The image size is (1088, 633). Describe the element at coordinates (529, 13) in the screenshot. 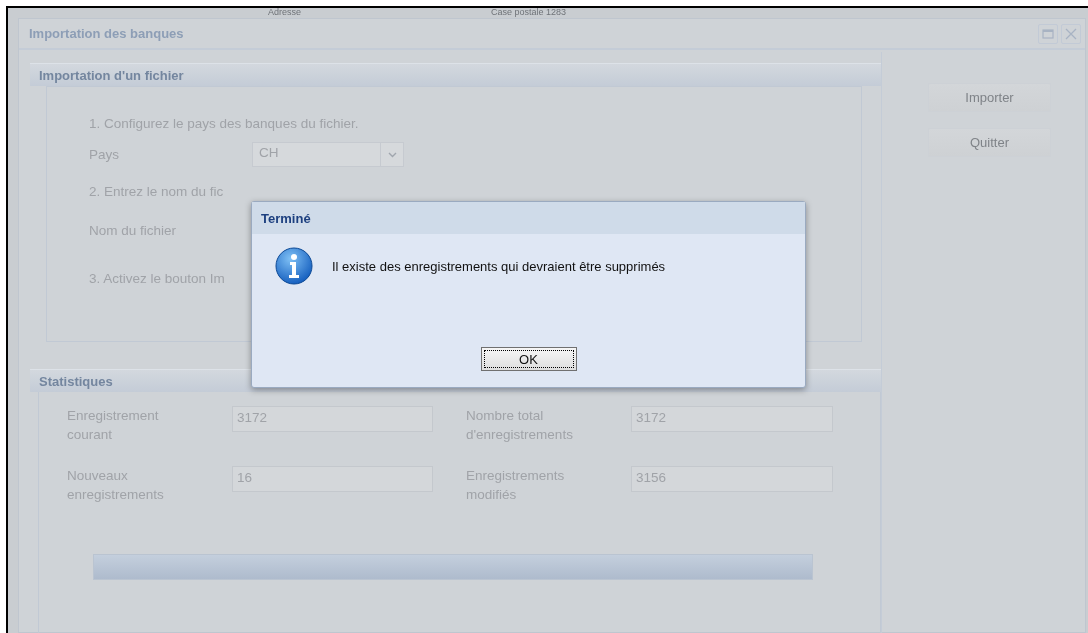

I see `table-cell: Case postale 1283` at that location.